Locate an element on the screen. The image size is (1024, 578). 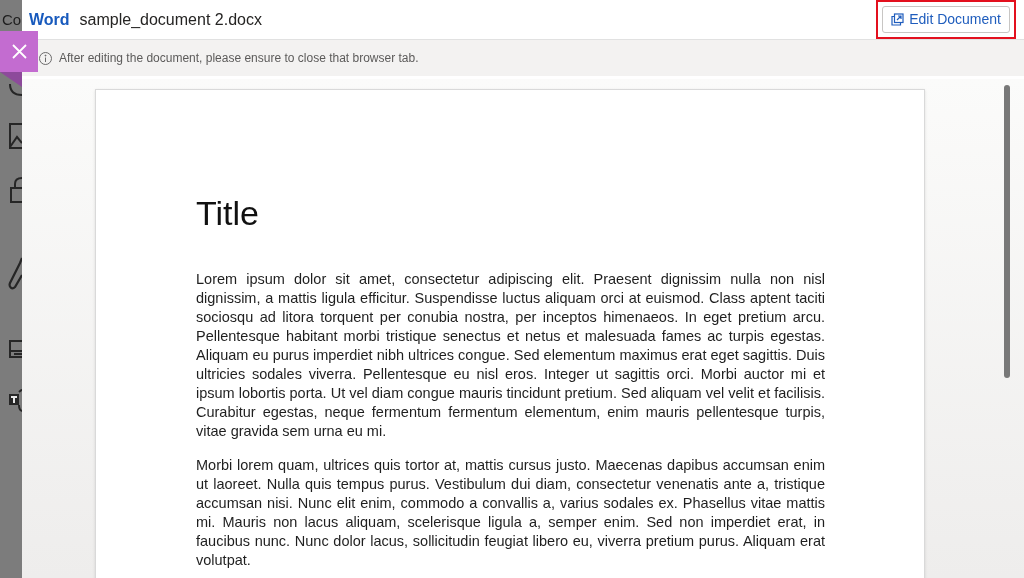
scrollbar-thumb is located at coordinates (1007, 231).